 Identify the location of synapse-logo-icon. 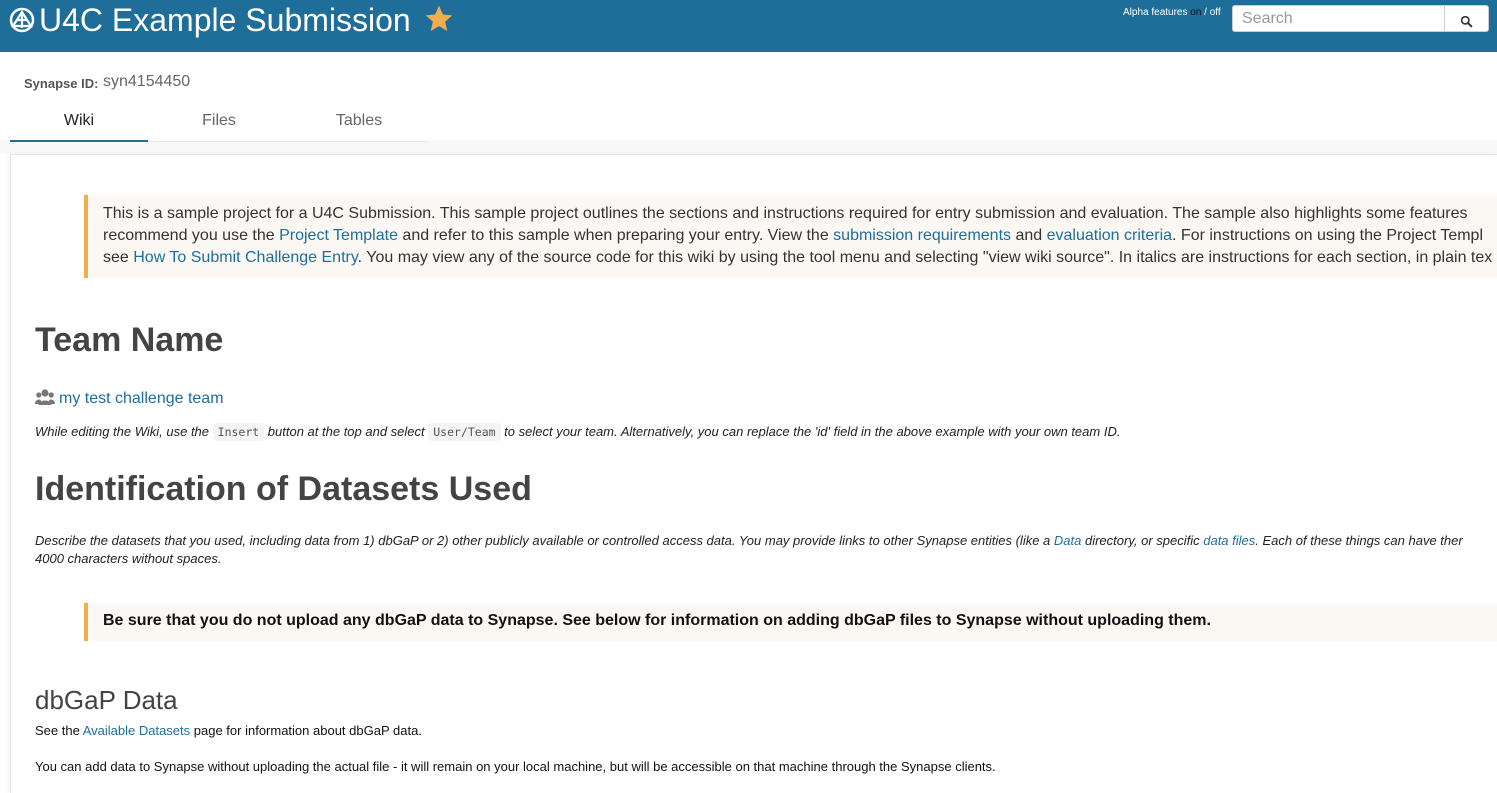
(22, 20).